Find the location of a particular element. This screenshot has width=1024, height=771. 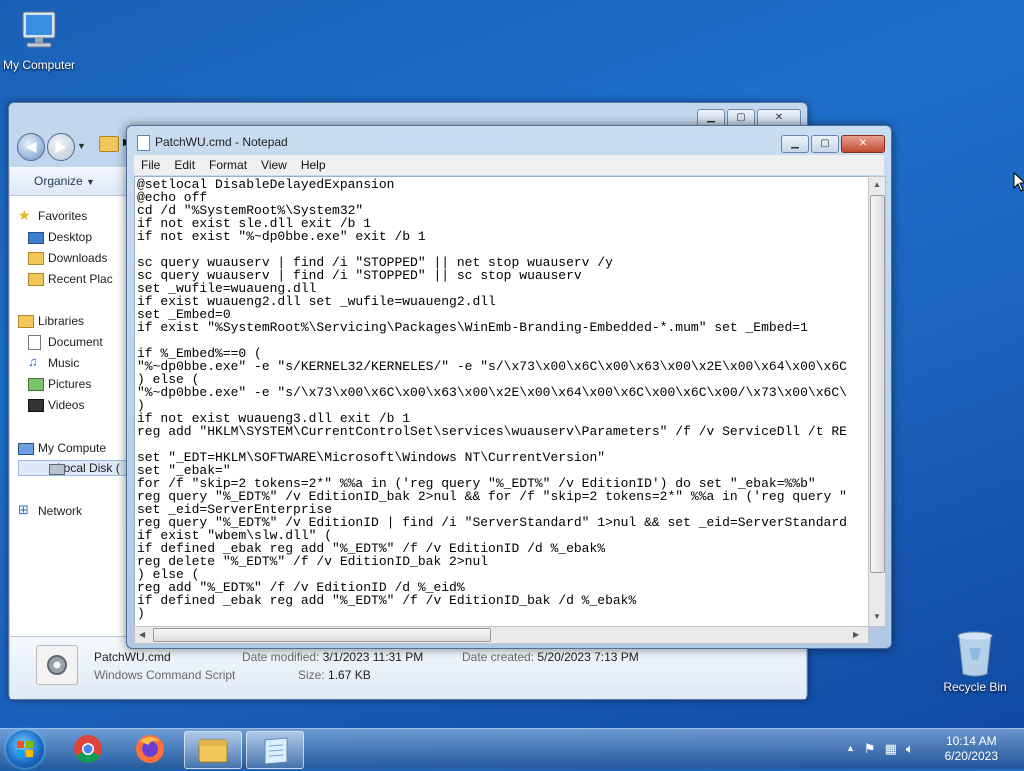

clock: 10:14 AM 6/20/2023 is located at coordinates (971, 749).